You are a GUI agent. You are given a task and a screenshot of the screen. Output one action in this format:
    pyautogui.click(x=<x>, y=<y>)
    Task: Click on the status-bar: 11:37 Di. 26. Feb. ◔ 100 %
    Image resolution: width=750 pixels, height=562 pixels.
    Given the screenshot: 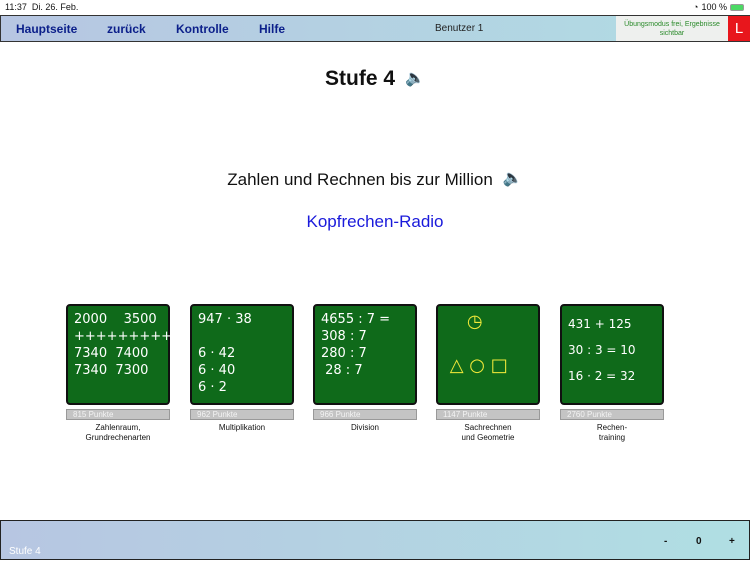 What is the action you would take?
    pyautogui.click(x=375, y=7)
    